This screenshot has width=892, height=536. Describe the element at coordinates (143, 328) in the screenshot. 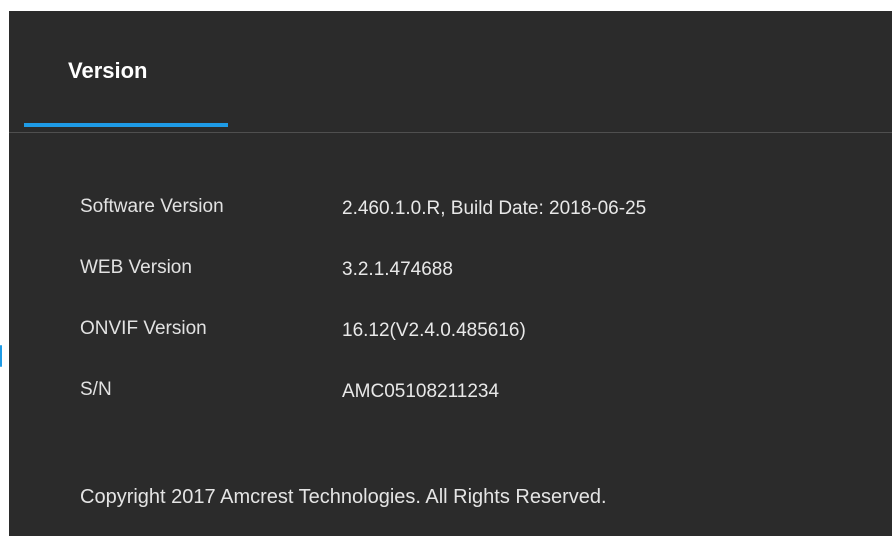

I see `onvif-version-label: ONVIF Version` at that location.